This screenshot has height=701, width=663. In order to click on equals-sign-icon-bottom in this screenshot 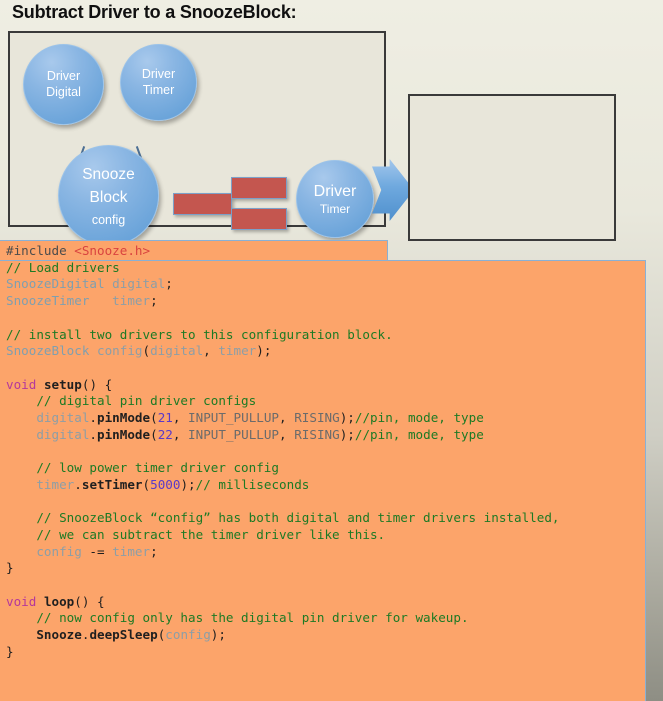, I will do `click(259, 219)`.